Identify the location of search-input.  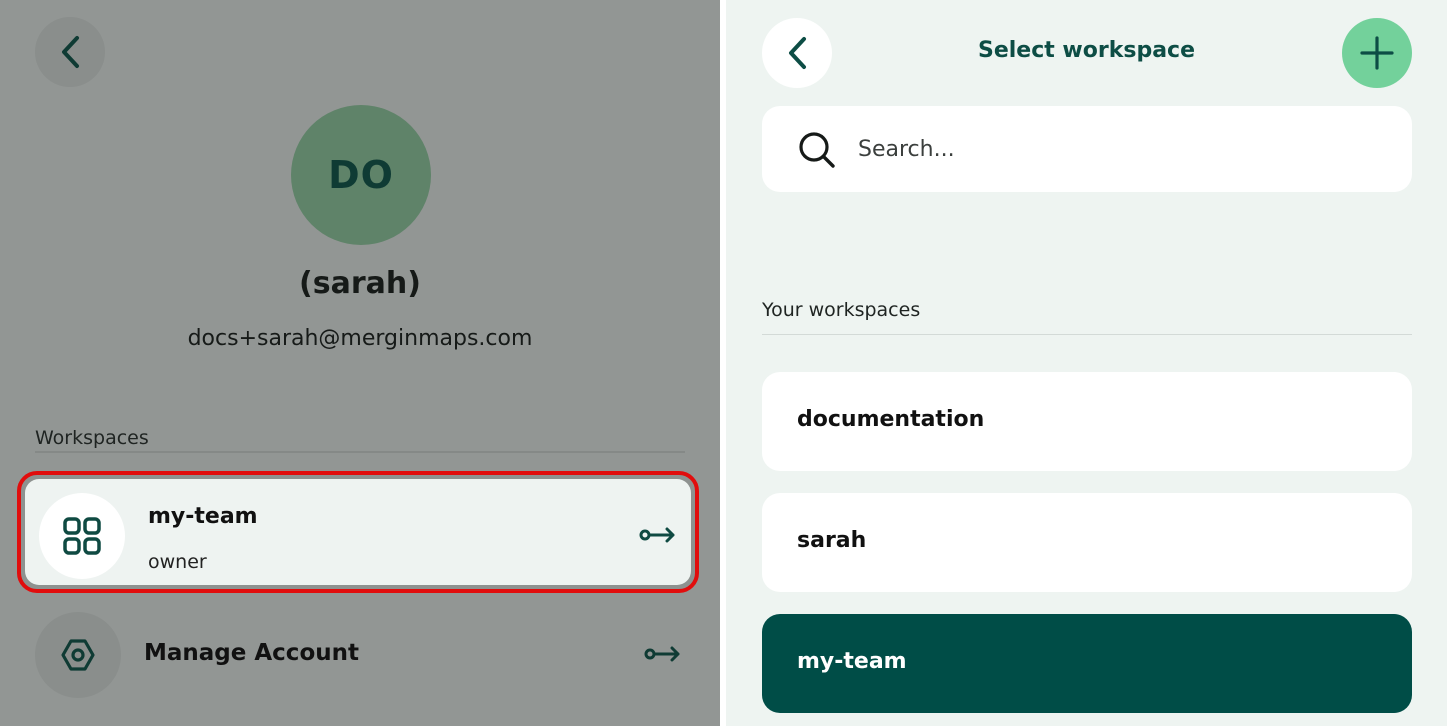
(1118, 149).